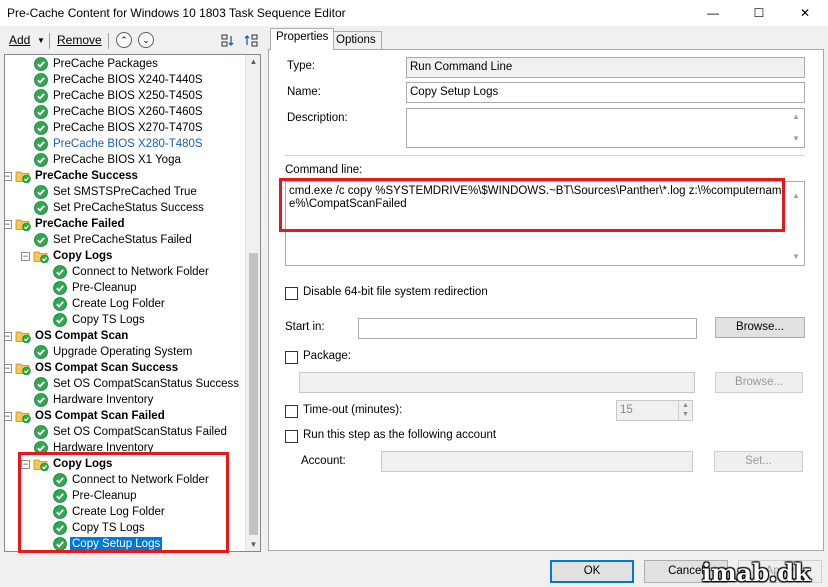 The width and height of the screenshot is (828, 587). What do you see at coordinates (545, 155) in the screenshot?
I see `divider` at bounding box center [545, 155].